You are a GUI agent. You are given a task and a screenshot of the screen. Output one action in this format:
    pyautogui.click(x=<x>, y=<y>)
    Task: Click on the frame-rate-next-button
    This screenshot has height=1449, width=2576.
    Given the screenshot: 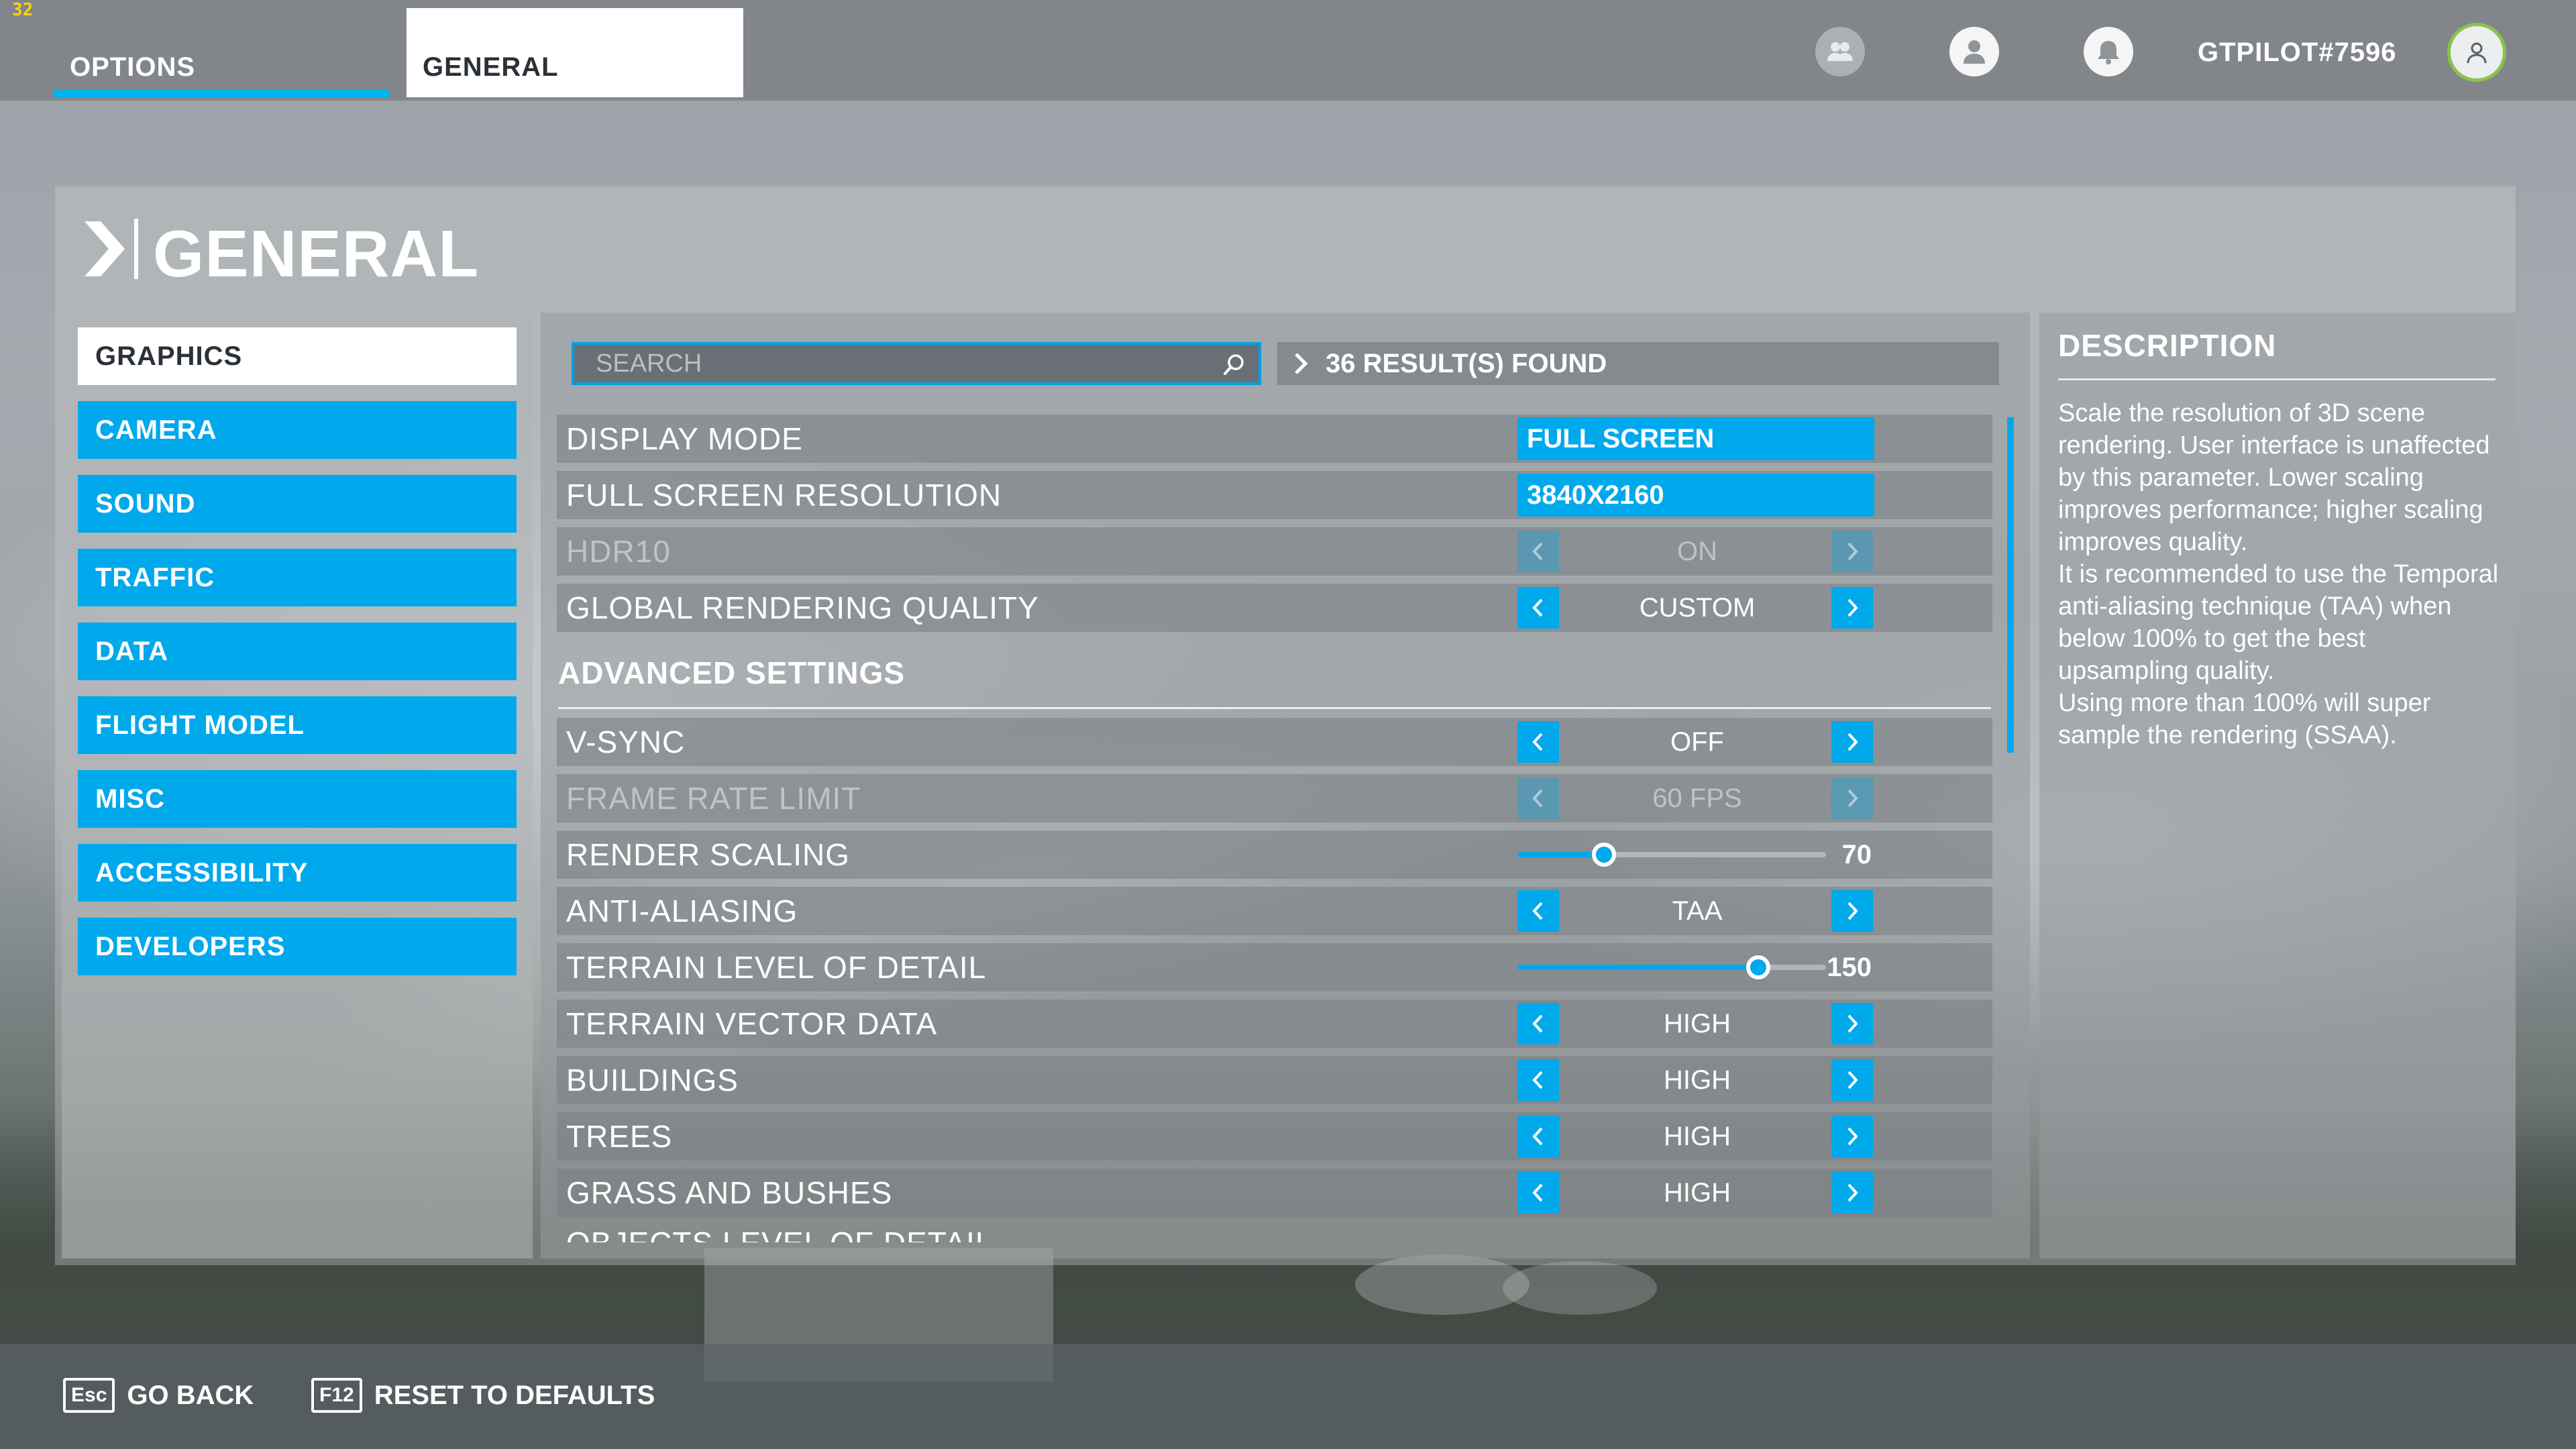 What is the action you would take?
    pyautogui.click(x=1852, y=798)
    